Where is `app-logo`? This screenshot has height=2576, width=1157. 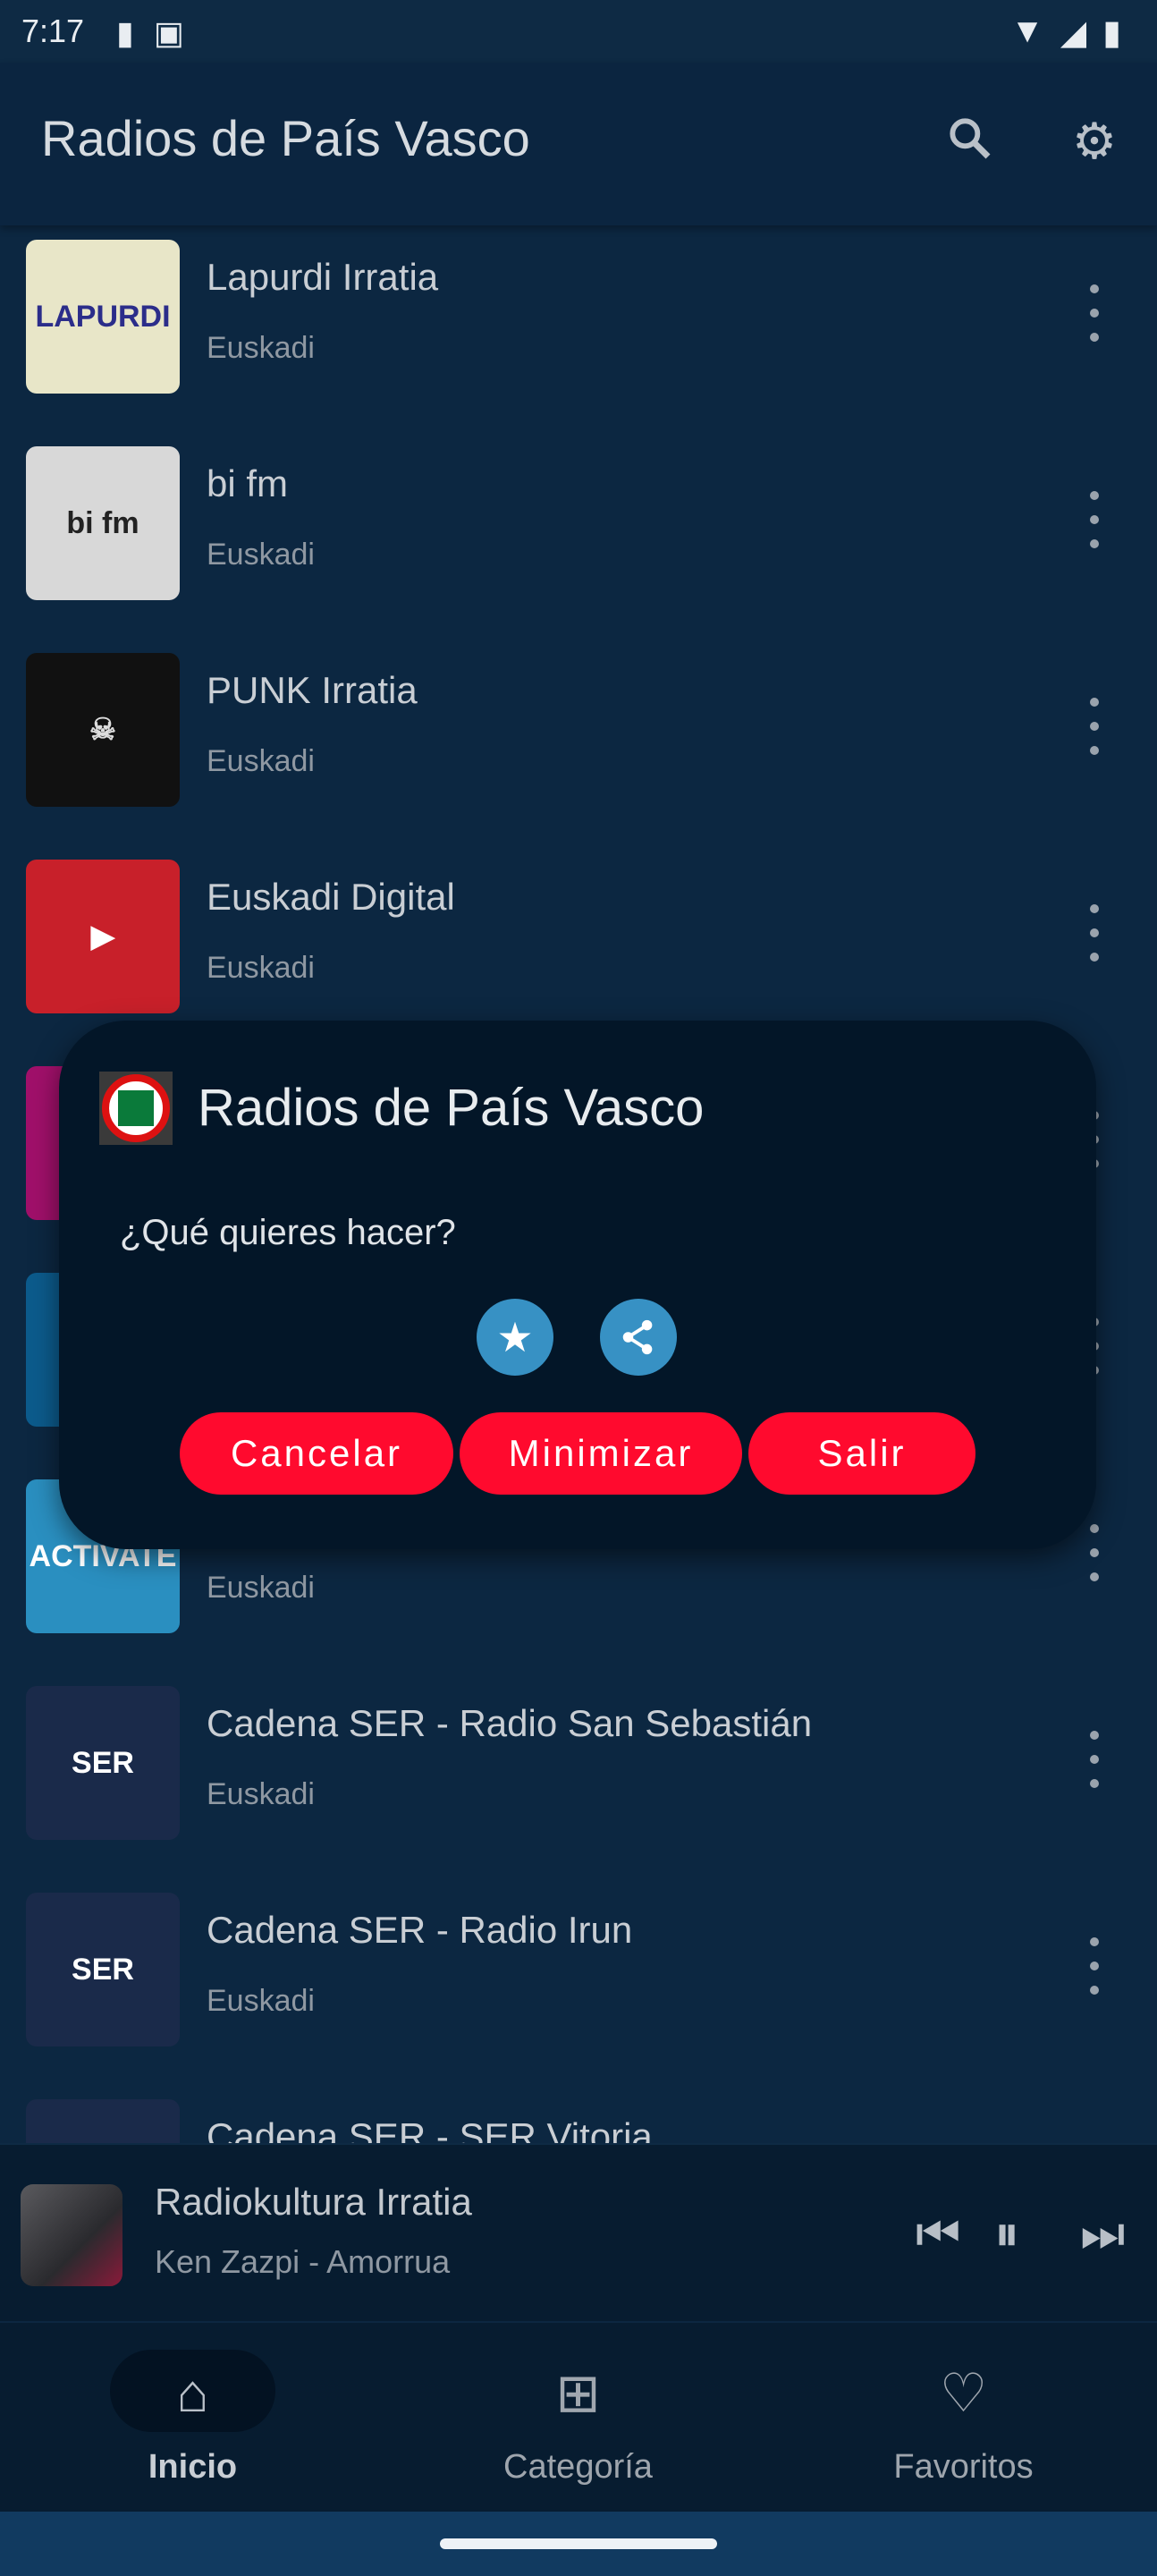
app-logo is located at coordinates (136, 1108).